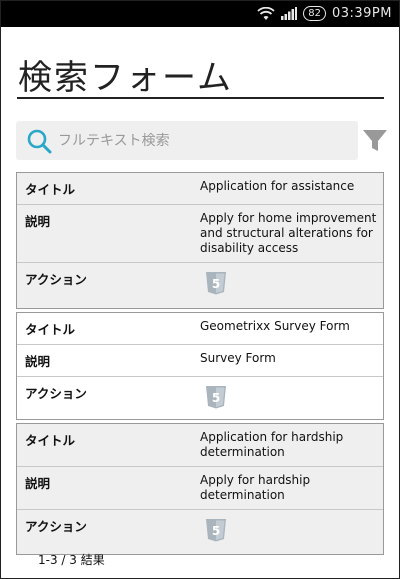 The width and height of the screenshot is (400, 579). What do you see at coordinates (200, 13) in the screenshot?
I see `status-bar: 82 03:39PM` at bounding box center [200, 13].